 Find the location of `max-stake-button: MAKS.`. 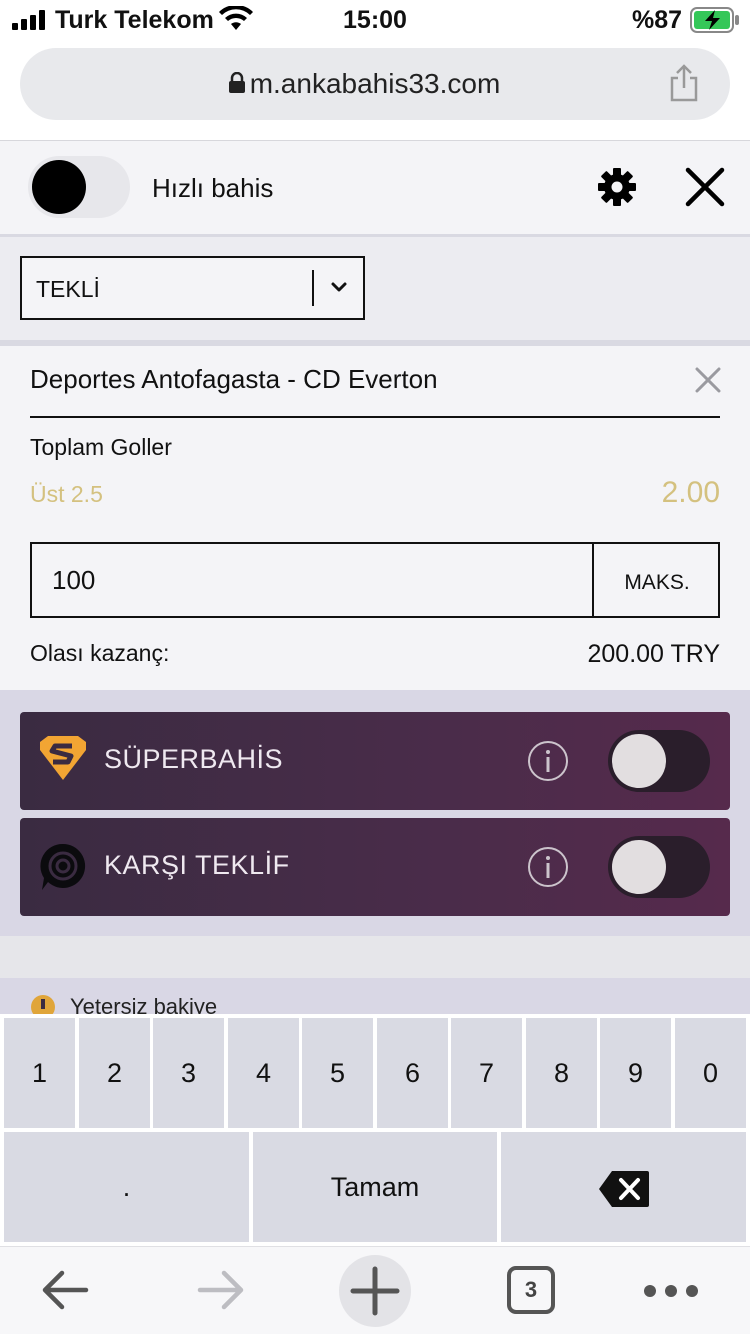

max-stake-button: MAKS. is located at coordinates (656, 580).